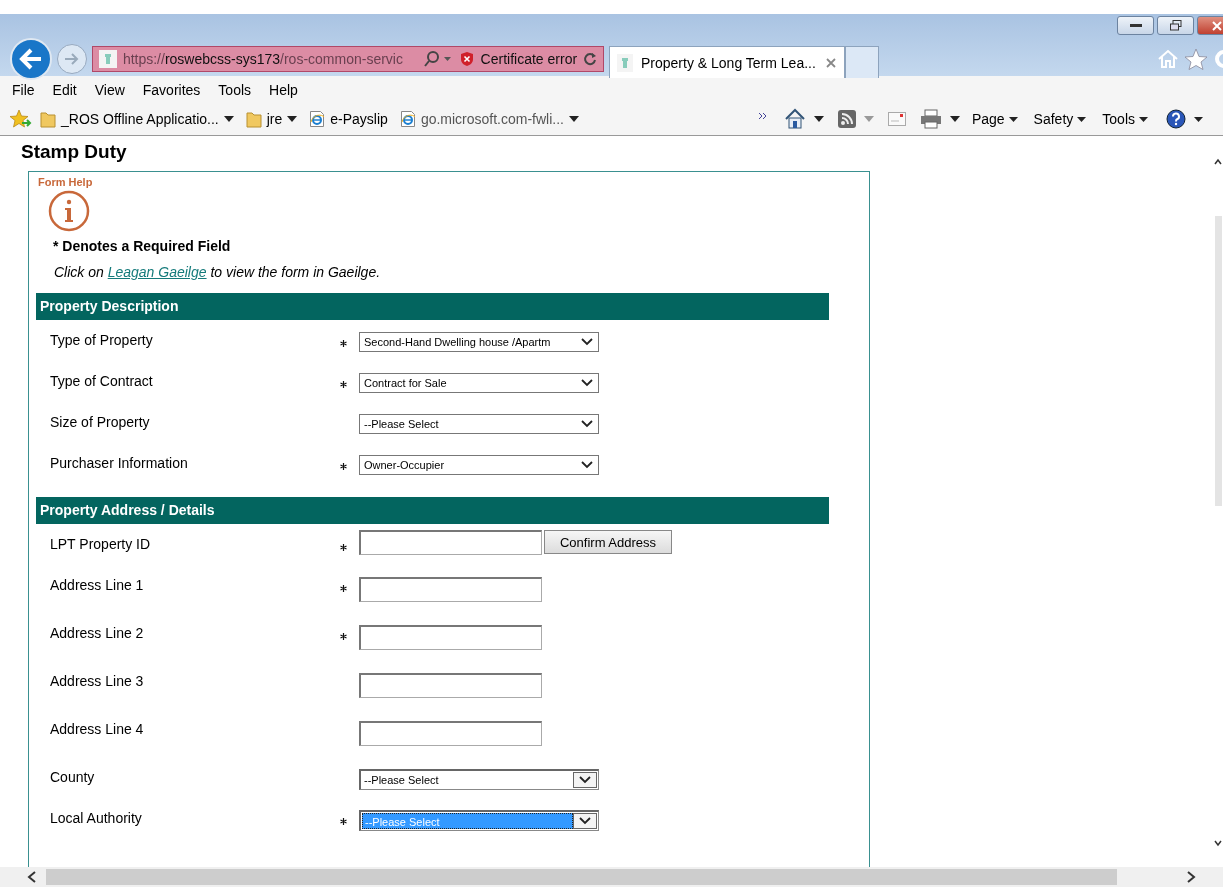 The width and height of the screenshot is (1223, 887). I want to click on help-icon, so click(1176, 119).